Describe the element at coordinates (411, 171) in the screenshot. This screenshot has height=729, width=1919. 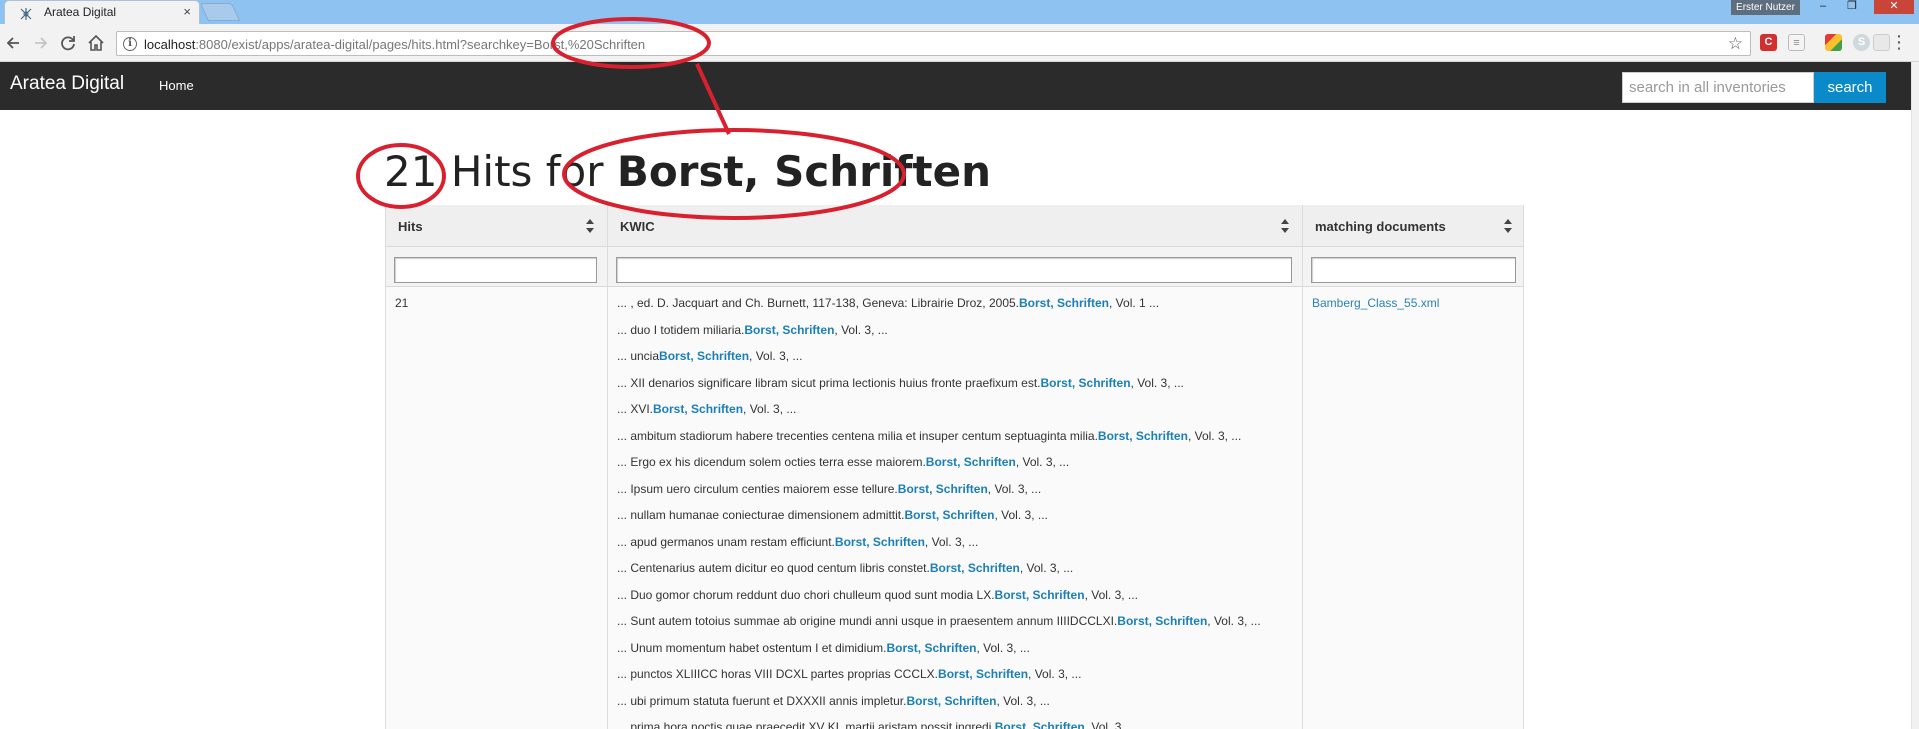
I see `hit-count: 21` at that location.